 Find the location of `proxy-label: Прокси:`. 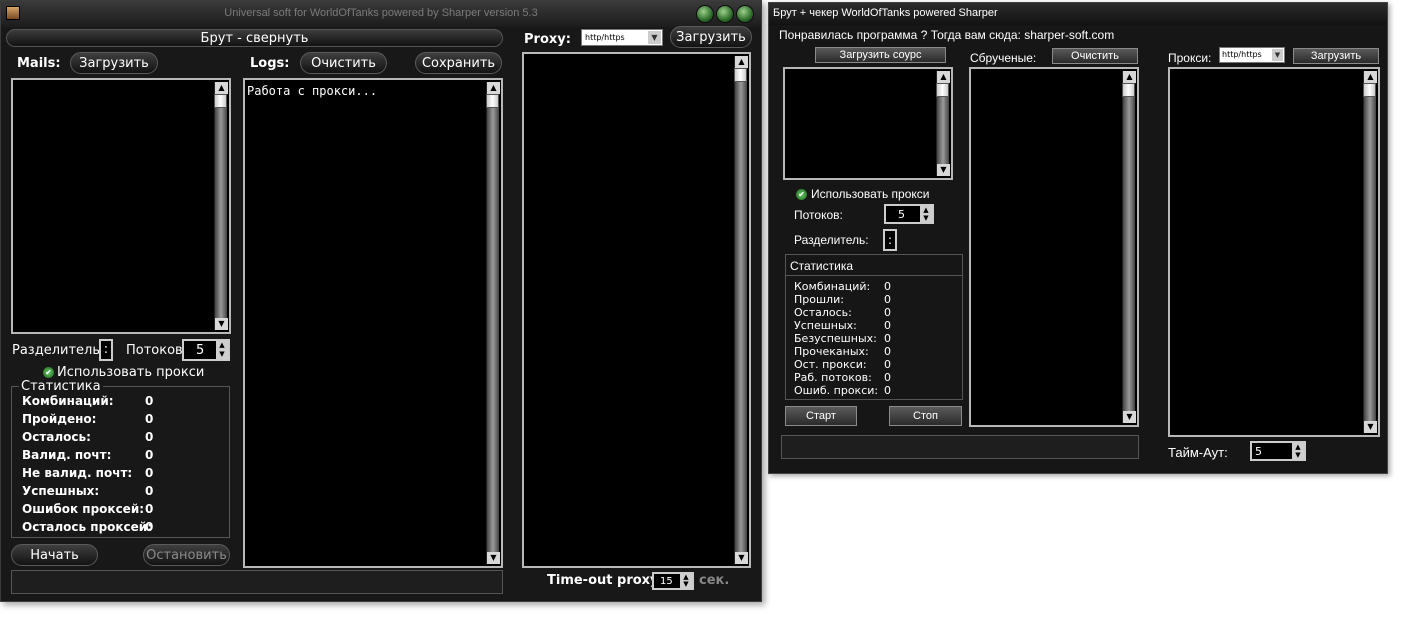

proxy-label: Прокси: is located at coordinates (1190, 58).